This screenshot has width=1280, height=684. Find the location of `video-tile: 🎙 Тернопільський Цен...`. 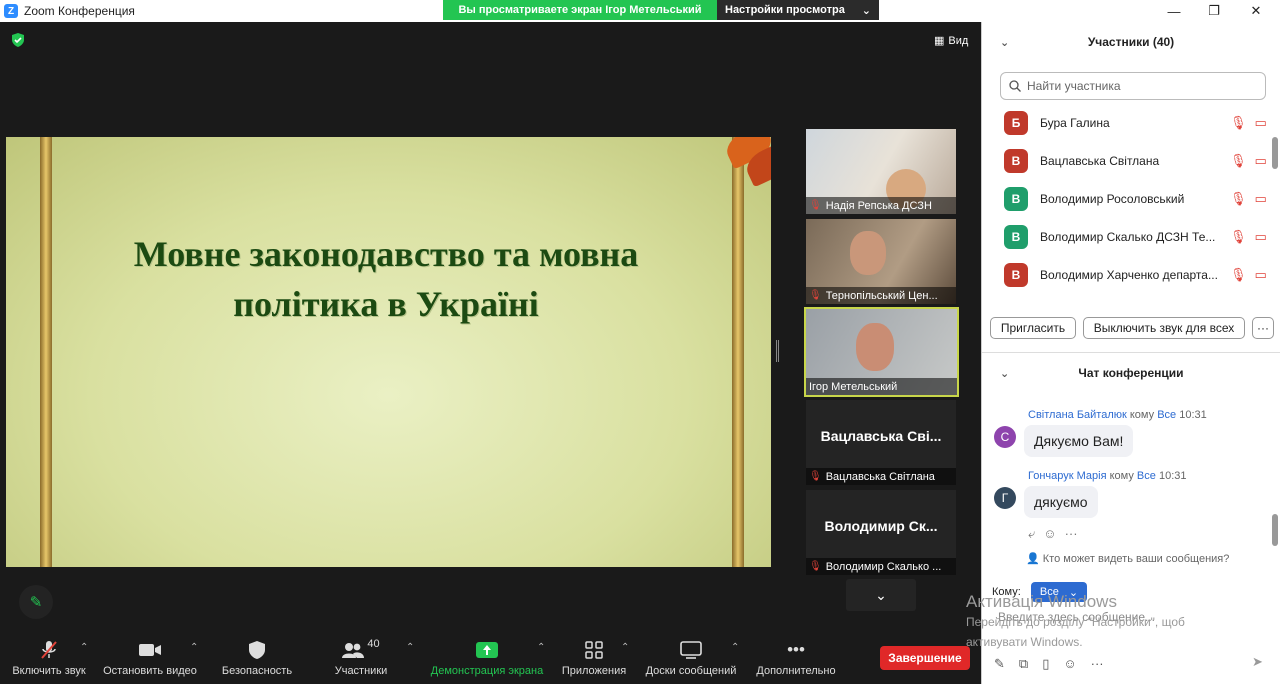

video-tile: 🎙 Тернопільський Цен... is located at coordinates (881, 261).